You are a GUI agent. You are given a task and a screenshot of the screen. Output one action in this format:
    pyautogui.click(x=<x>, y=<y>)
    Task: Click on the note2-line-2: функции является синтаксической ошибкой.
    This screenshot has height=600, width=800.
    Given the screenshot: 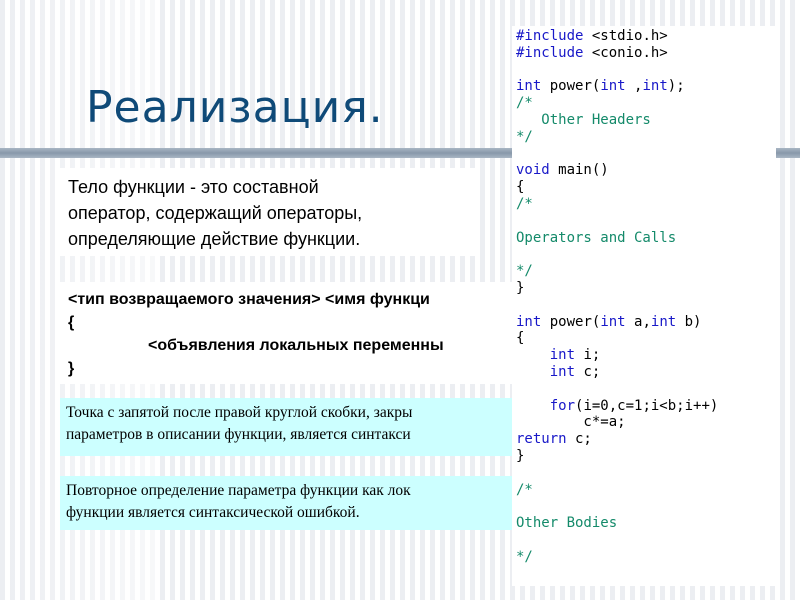 What is the action you would take?
    pyautogui.click(x=213, y=512)
    